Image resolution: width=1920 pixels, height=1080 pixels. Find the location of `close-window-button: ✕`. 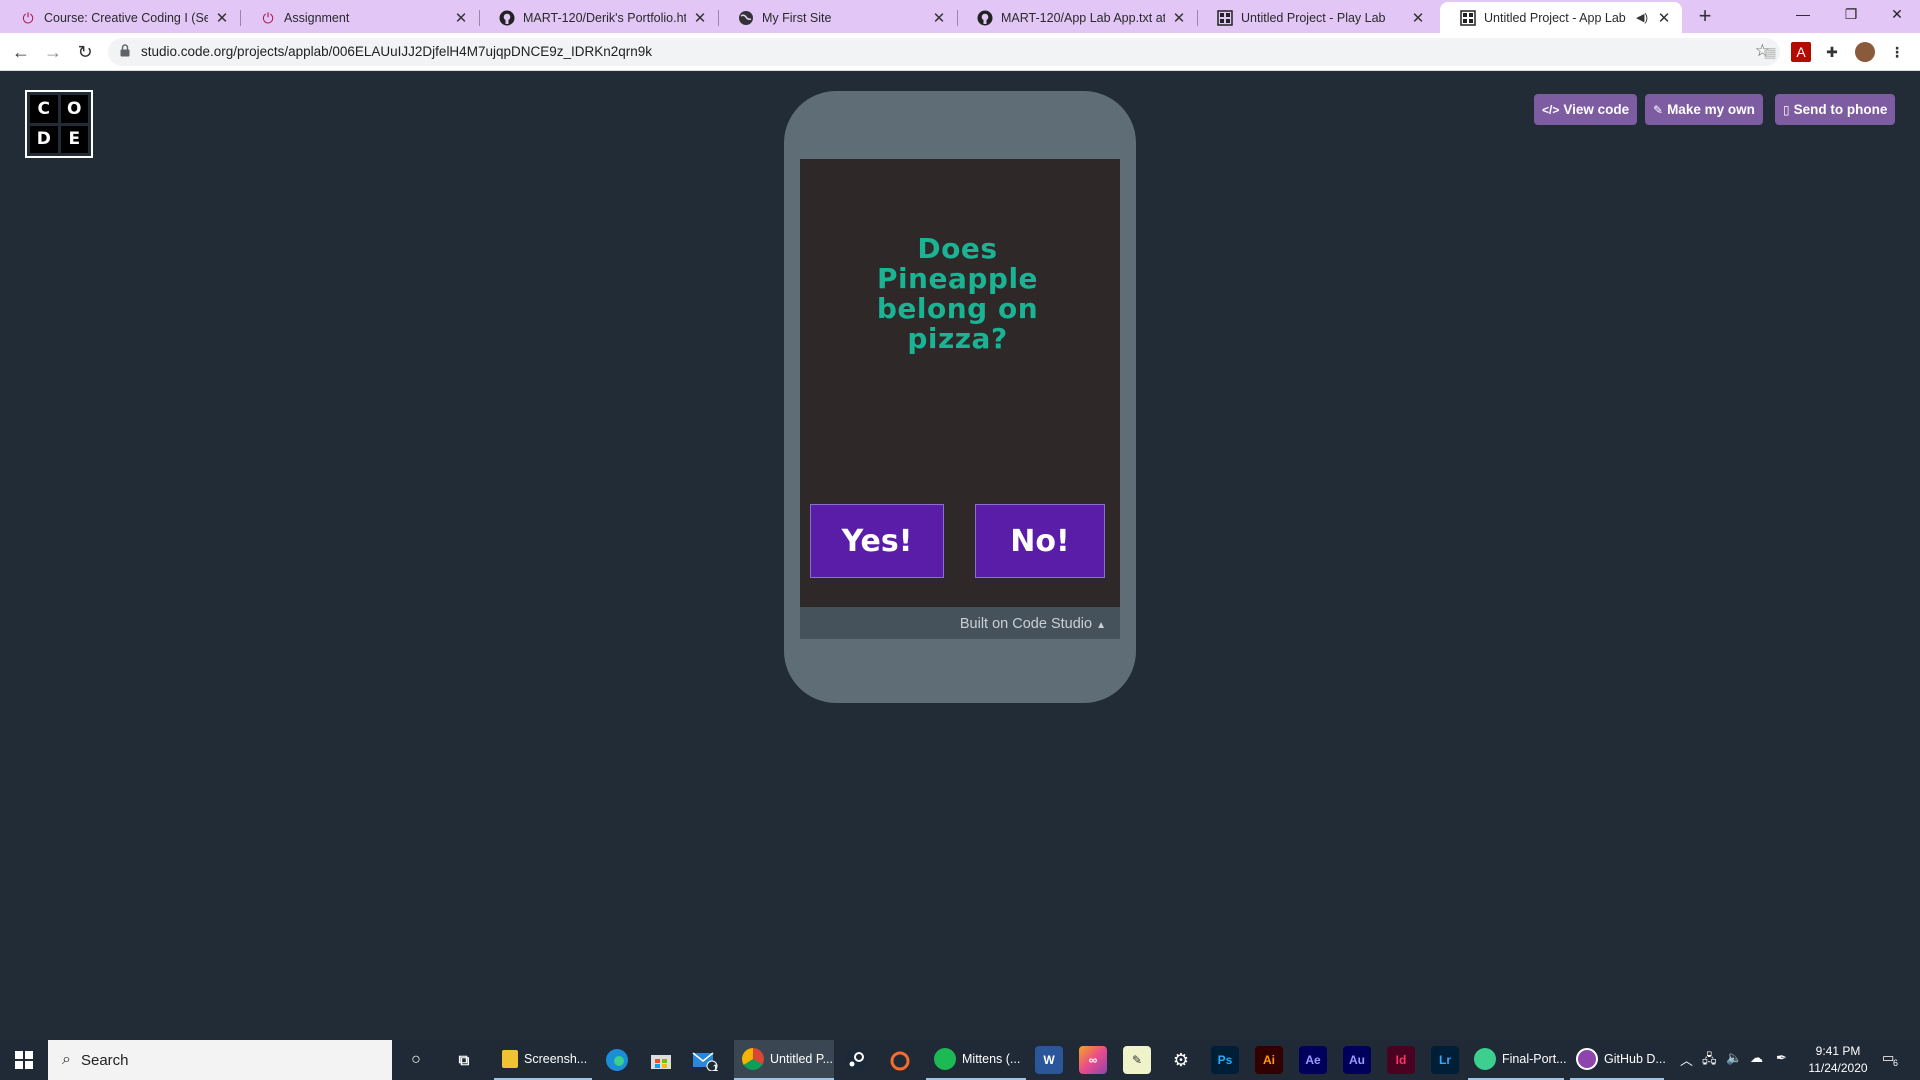

close-window-button: ✕ is located at coordinates (1897, 15).